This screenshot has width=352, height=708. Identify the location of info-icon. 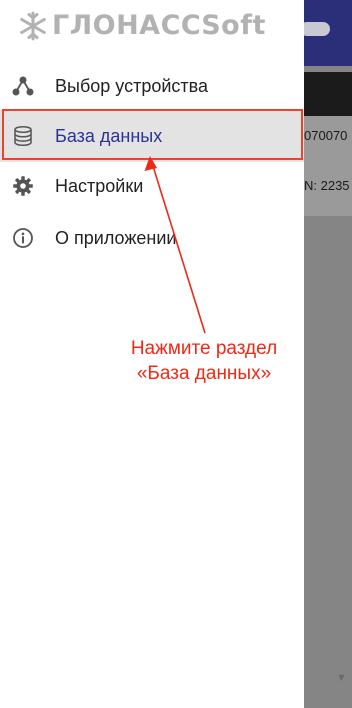
(23, 238).